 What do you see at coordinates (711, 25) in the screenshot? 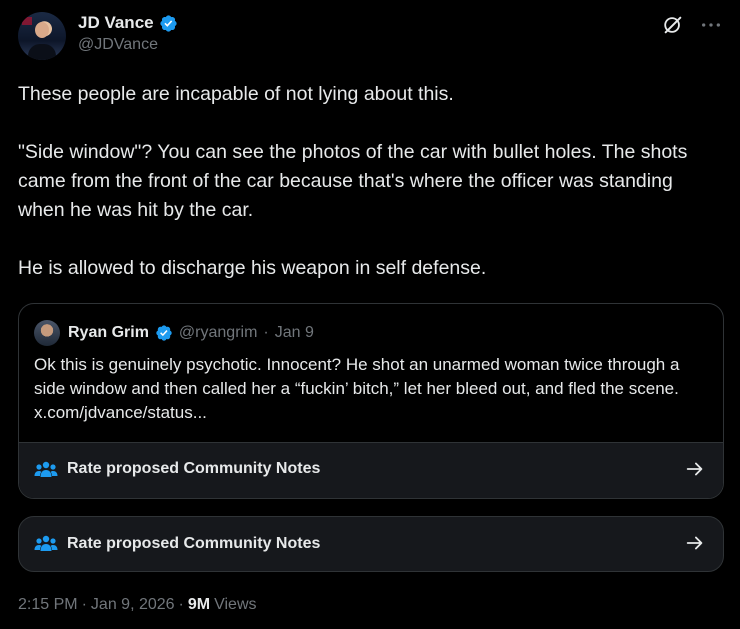
I see `more-icon` at bounding box center [711, 25].